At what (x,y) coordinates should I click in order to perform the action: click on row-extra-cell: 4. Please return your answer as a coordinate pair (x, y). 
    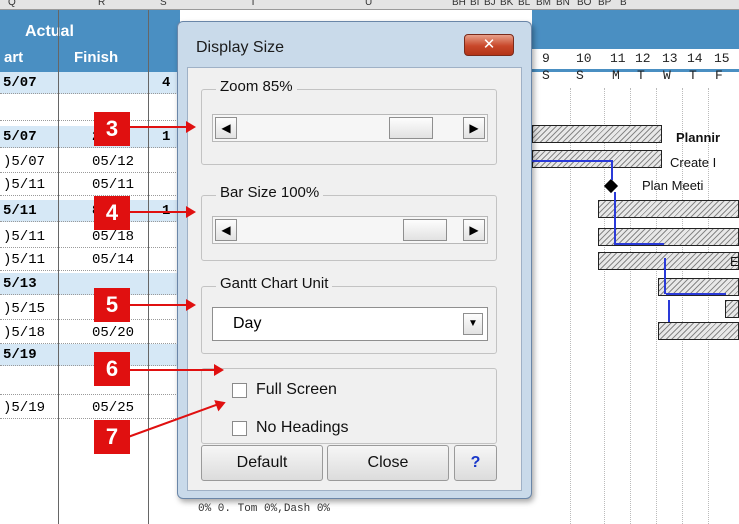
    Looking at the image, I should click on (166, 83).